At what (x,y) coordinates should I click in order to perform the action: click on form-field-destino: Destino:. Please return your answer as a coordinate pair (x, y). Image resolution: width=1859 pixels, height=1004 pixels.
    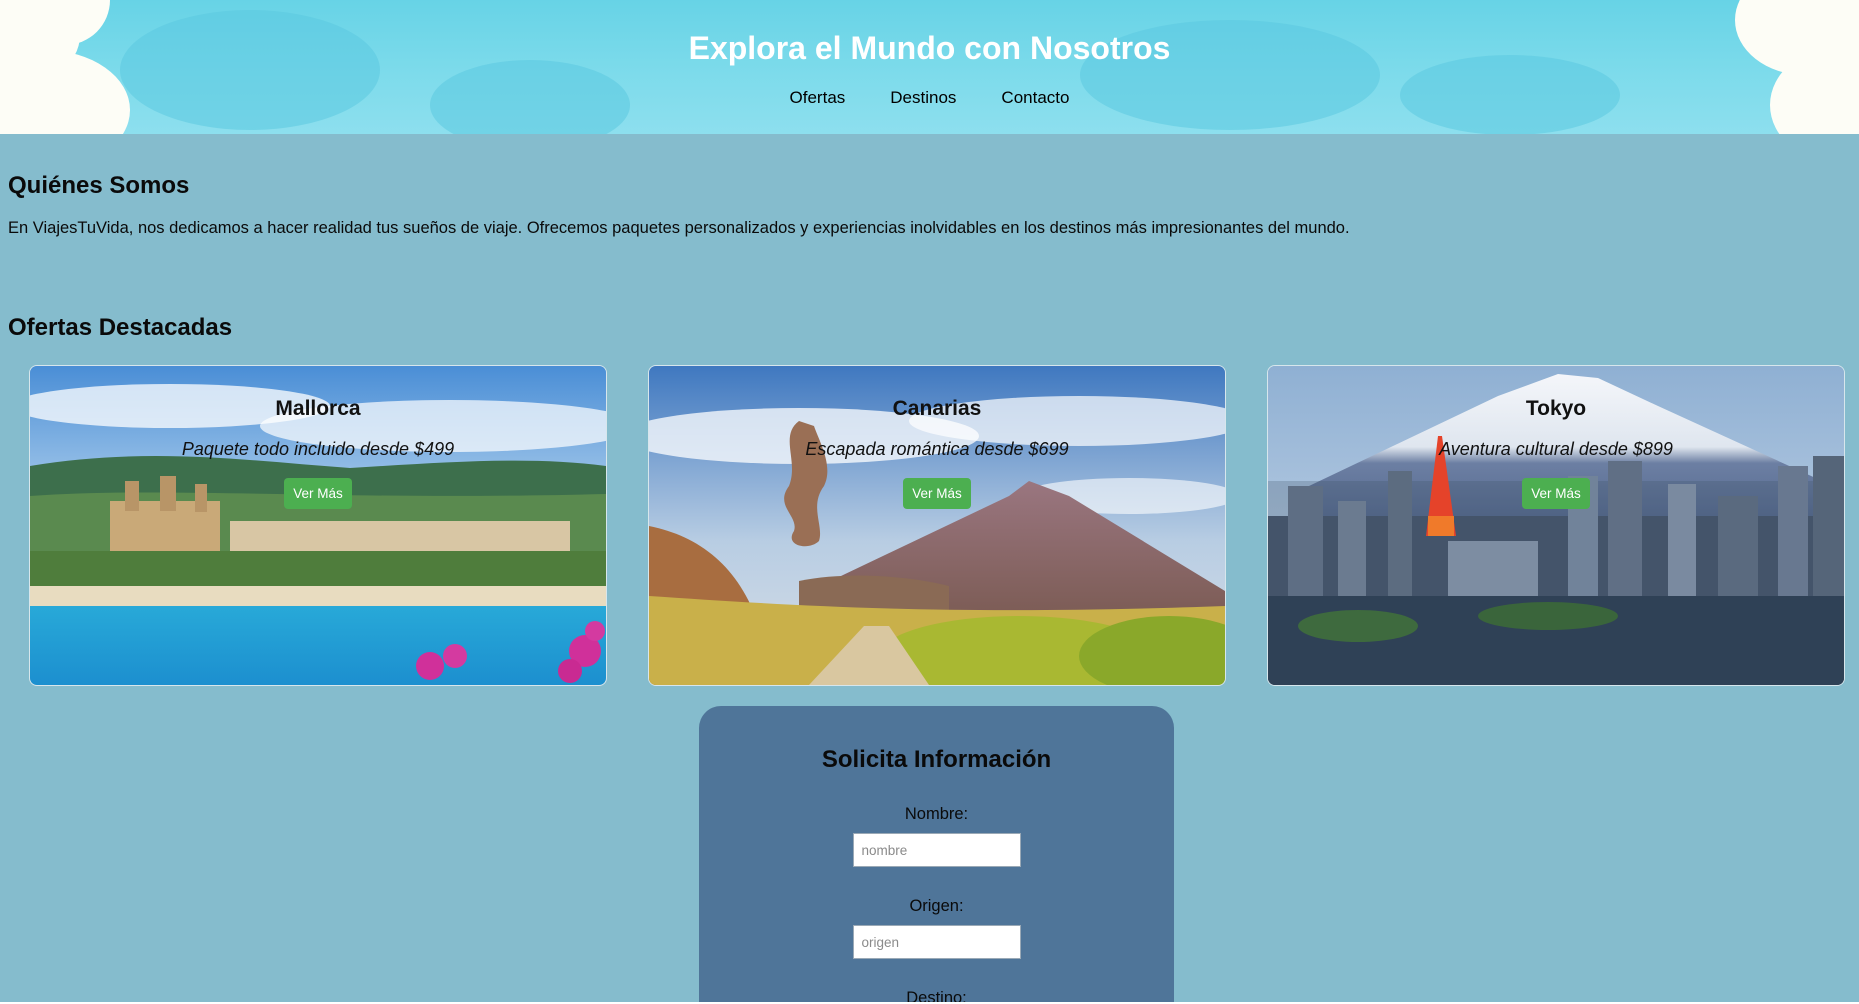
    Looking at the image, I should click on (936, 995).